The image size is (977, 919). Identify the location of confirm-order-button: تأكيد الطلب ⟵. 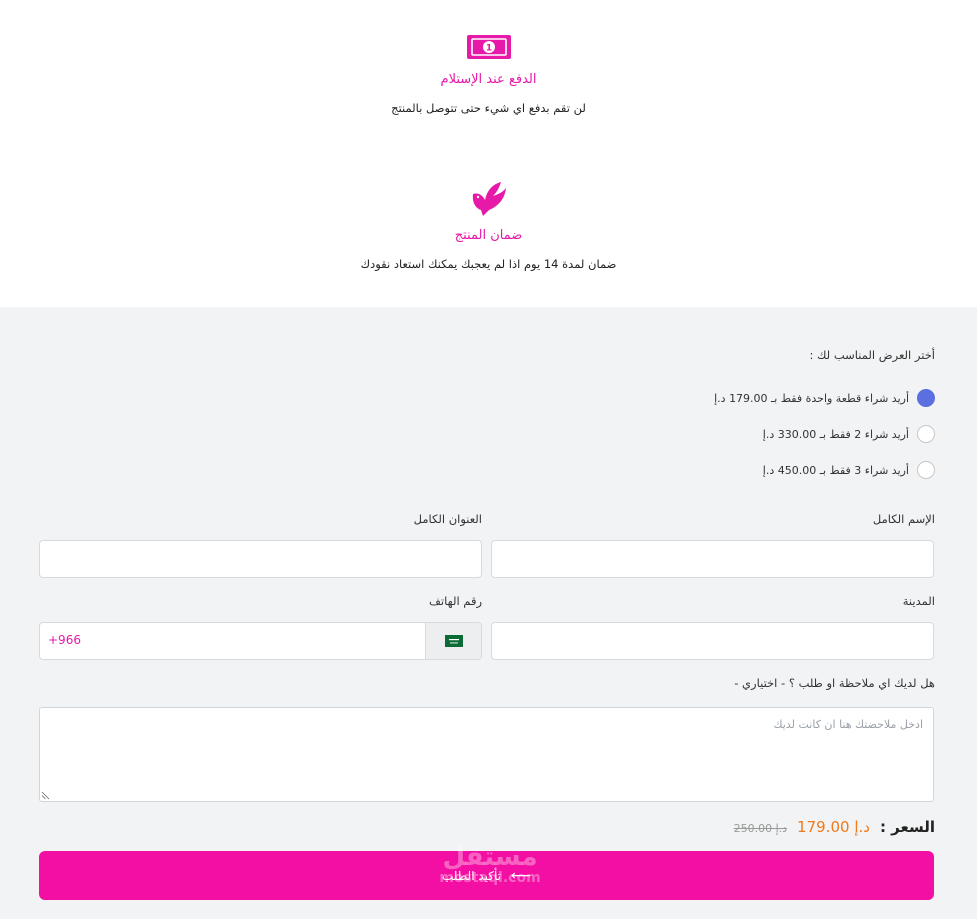
(486, 875).